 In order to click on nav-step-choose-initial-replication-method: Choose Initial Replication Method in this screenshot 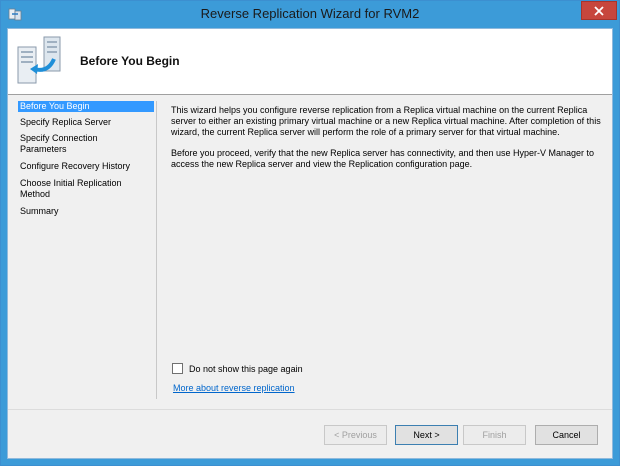, I will do `click(75, 189)`.